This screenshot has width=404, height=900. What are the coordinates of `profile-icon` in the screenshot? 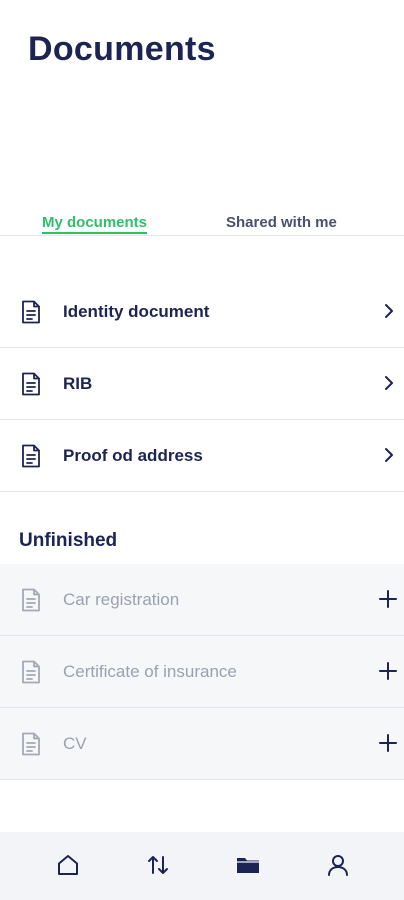 It's located at (338, 865).